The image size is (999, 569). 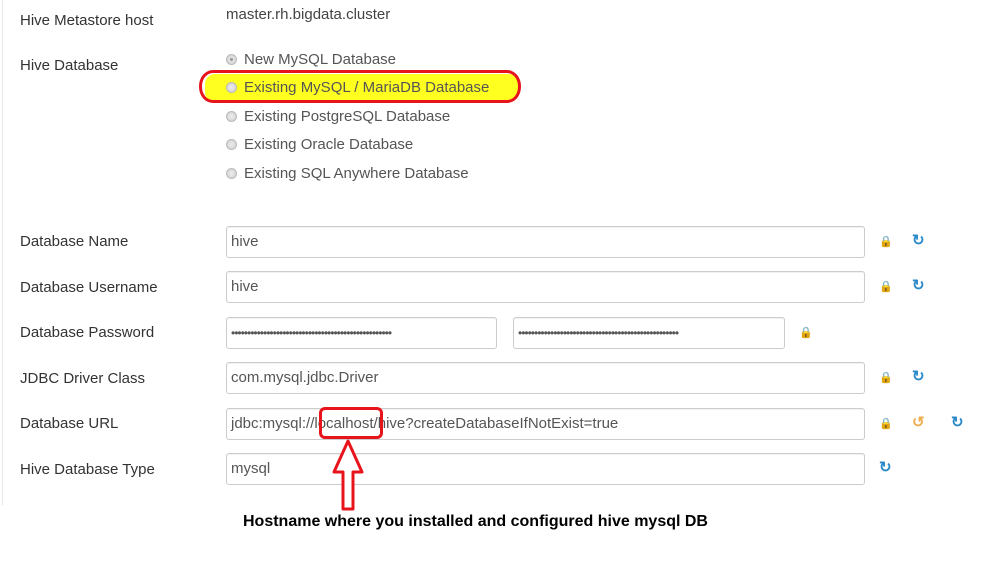 I want to click on radio-existing-oracle: Existing Oracle Database, so click(x=319, y=144).